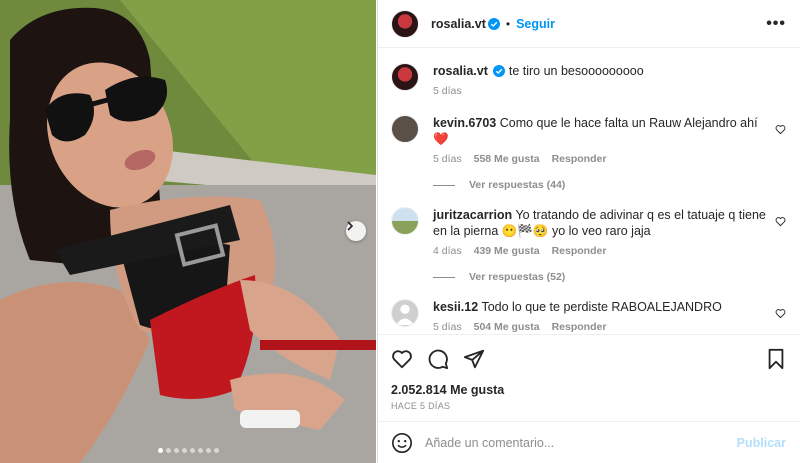  I want to click on view-replies-button: Ver respuestas (52), so click(609, 277).